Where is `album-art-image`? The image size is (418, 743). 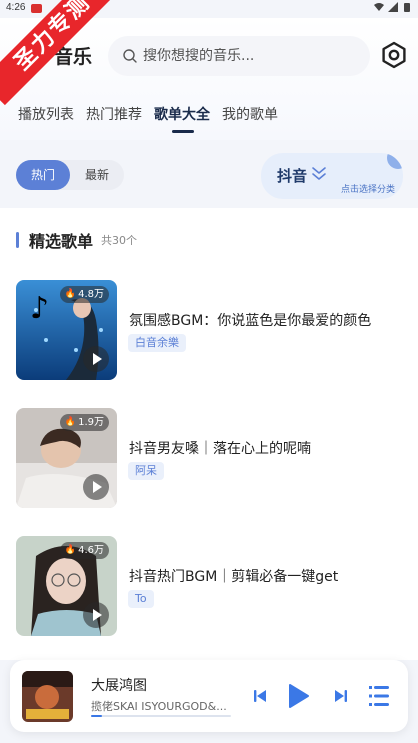 album-art-image is located at coordinates (47, 696).